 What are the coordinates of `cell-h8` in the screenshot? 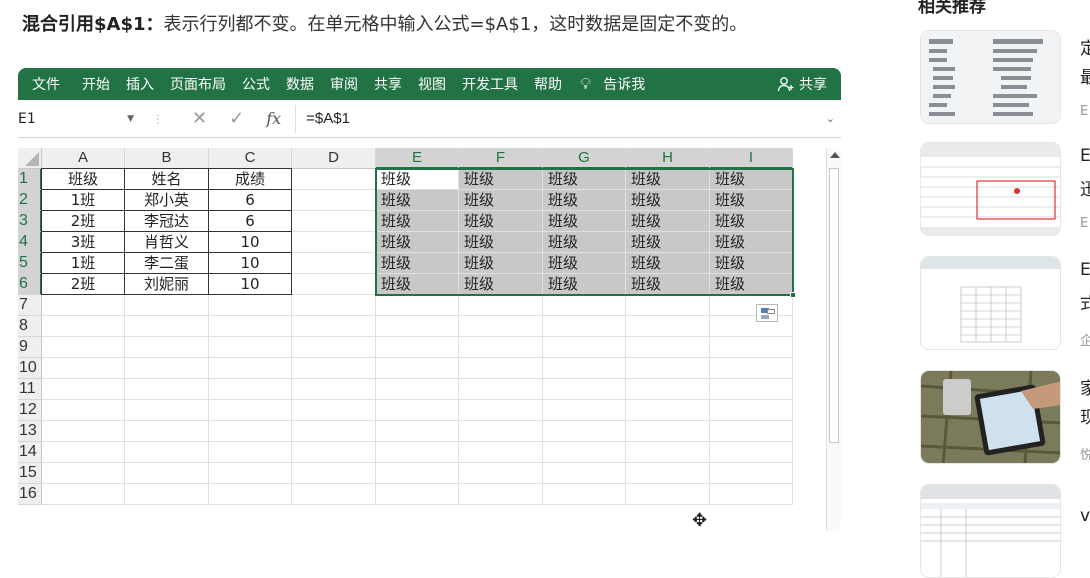 It's located at (668, 326).